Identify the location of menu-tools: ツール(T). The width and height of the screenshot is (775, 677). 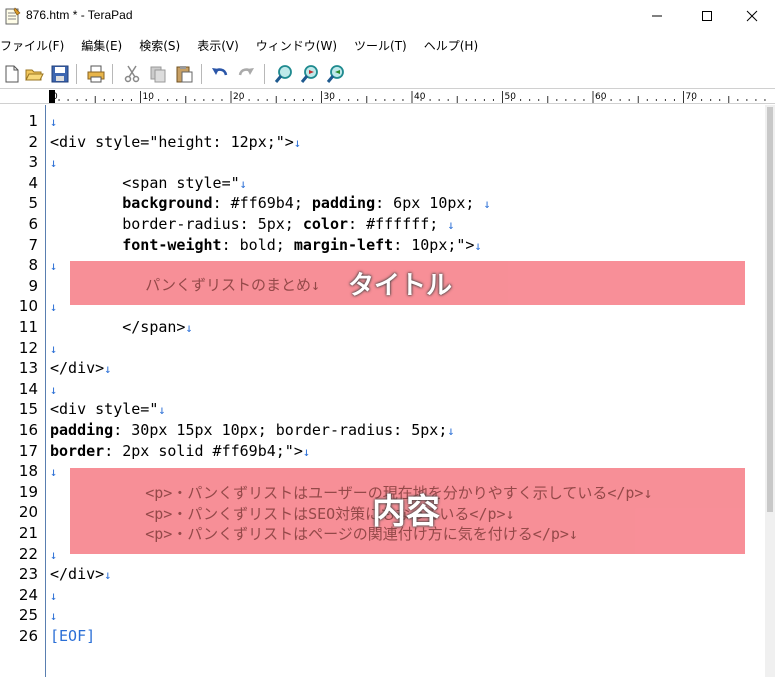
(384, 44).